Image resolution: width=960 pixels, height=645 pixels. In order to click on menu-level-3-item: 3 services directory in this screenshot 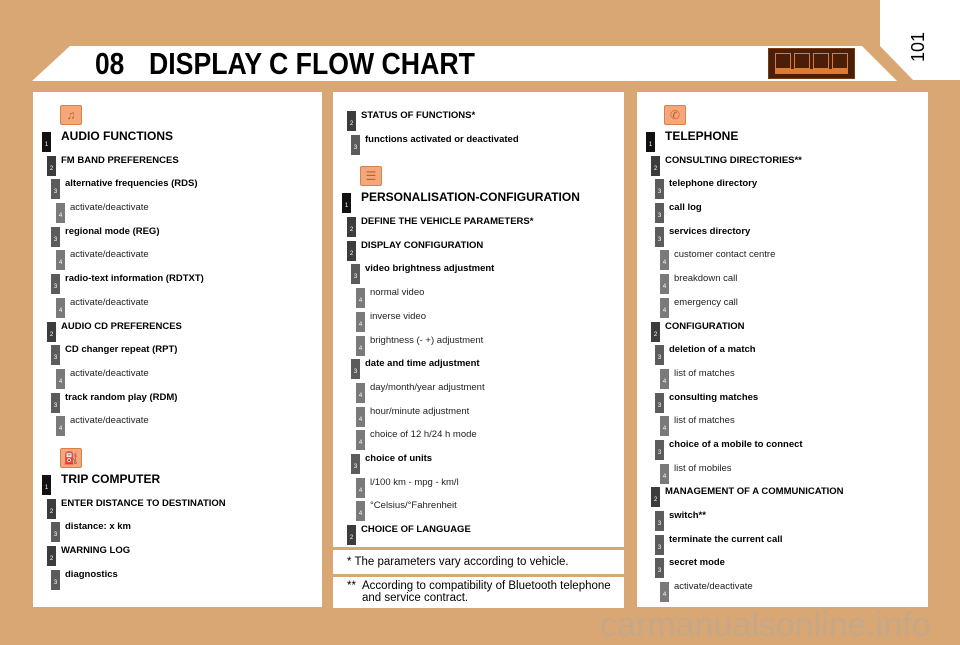, I will do `click(782, 233)`.